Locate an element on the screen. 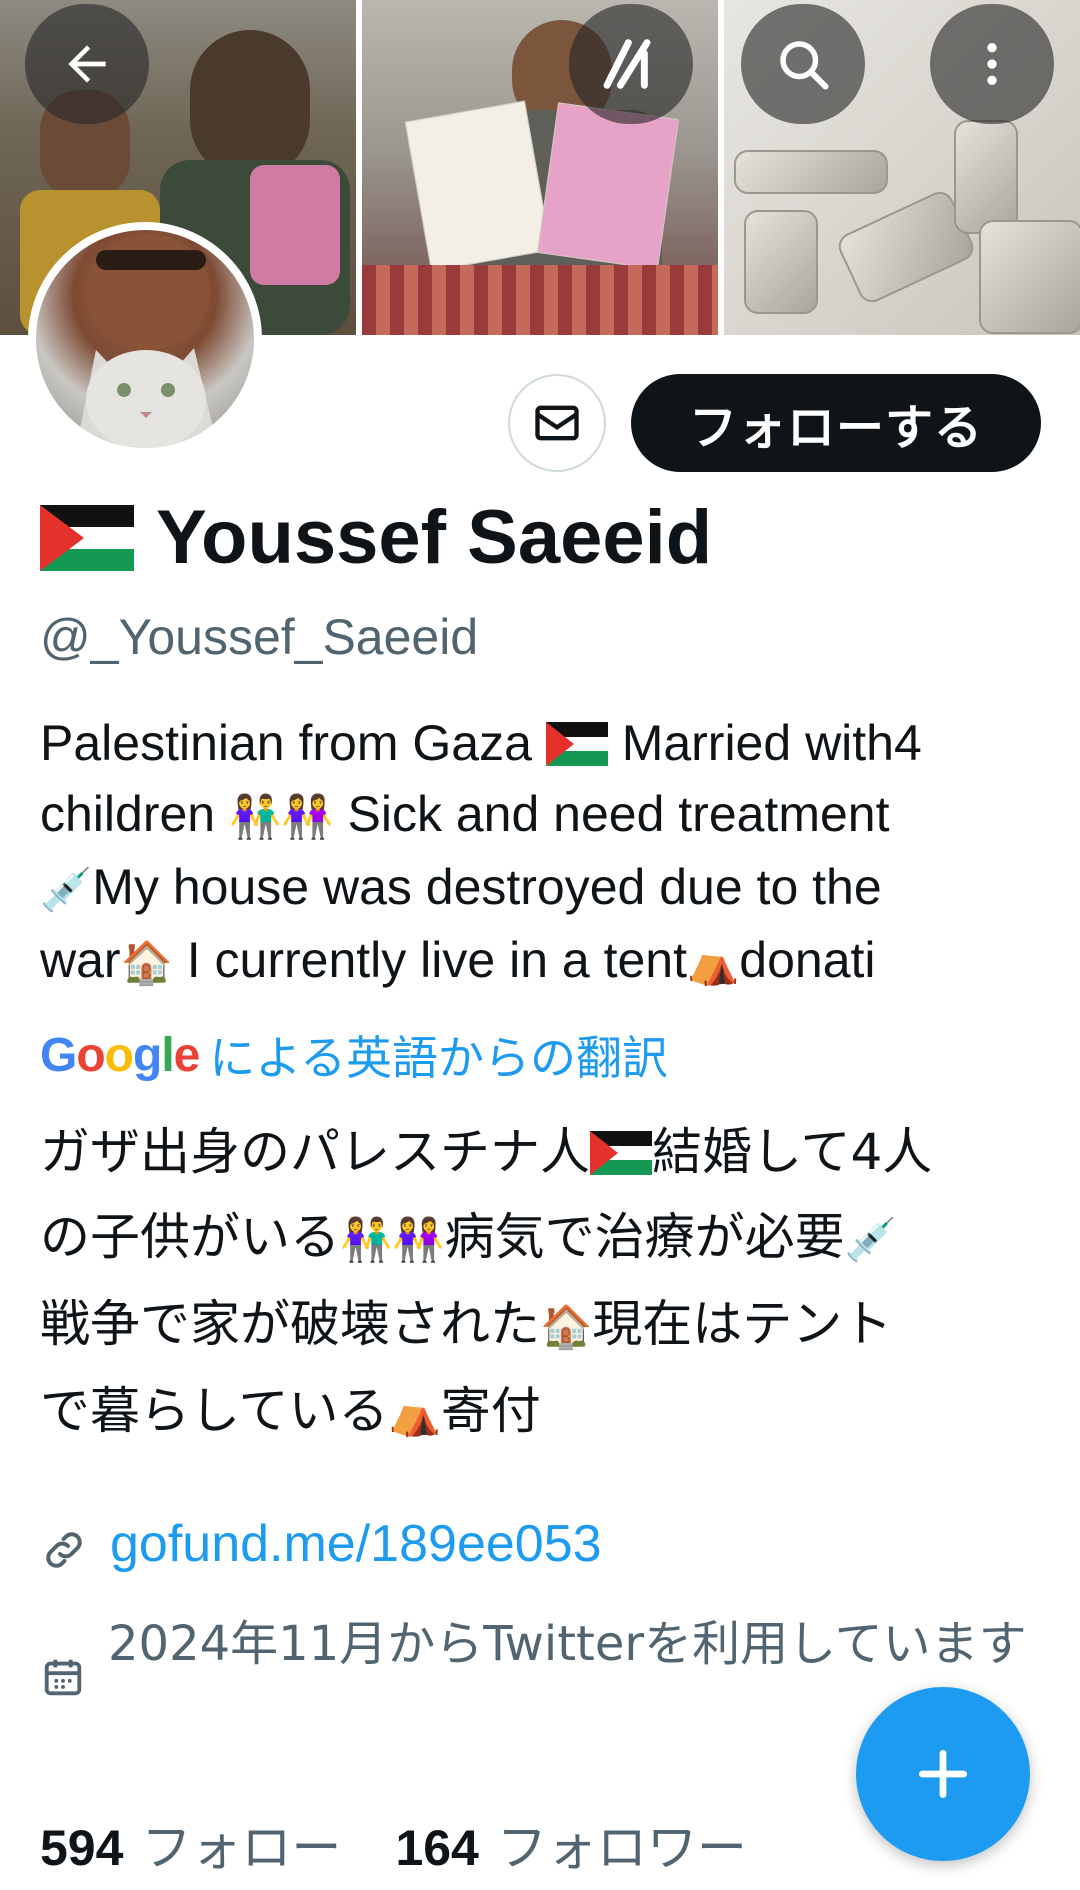  user-handle: @_Youssef_Saeeid is located at coordinates (259, 637).